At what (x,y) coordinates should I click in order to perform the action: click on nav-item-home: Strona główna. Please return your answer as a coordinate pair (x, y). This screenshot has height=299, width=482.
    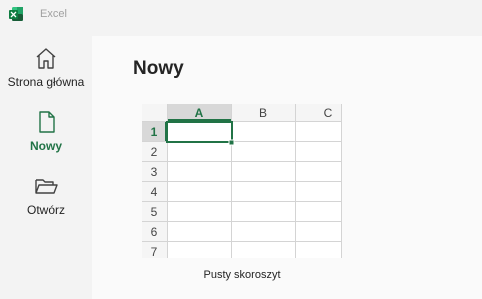
    Looking at the image, I should click on (46, 74).